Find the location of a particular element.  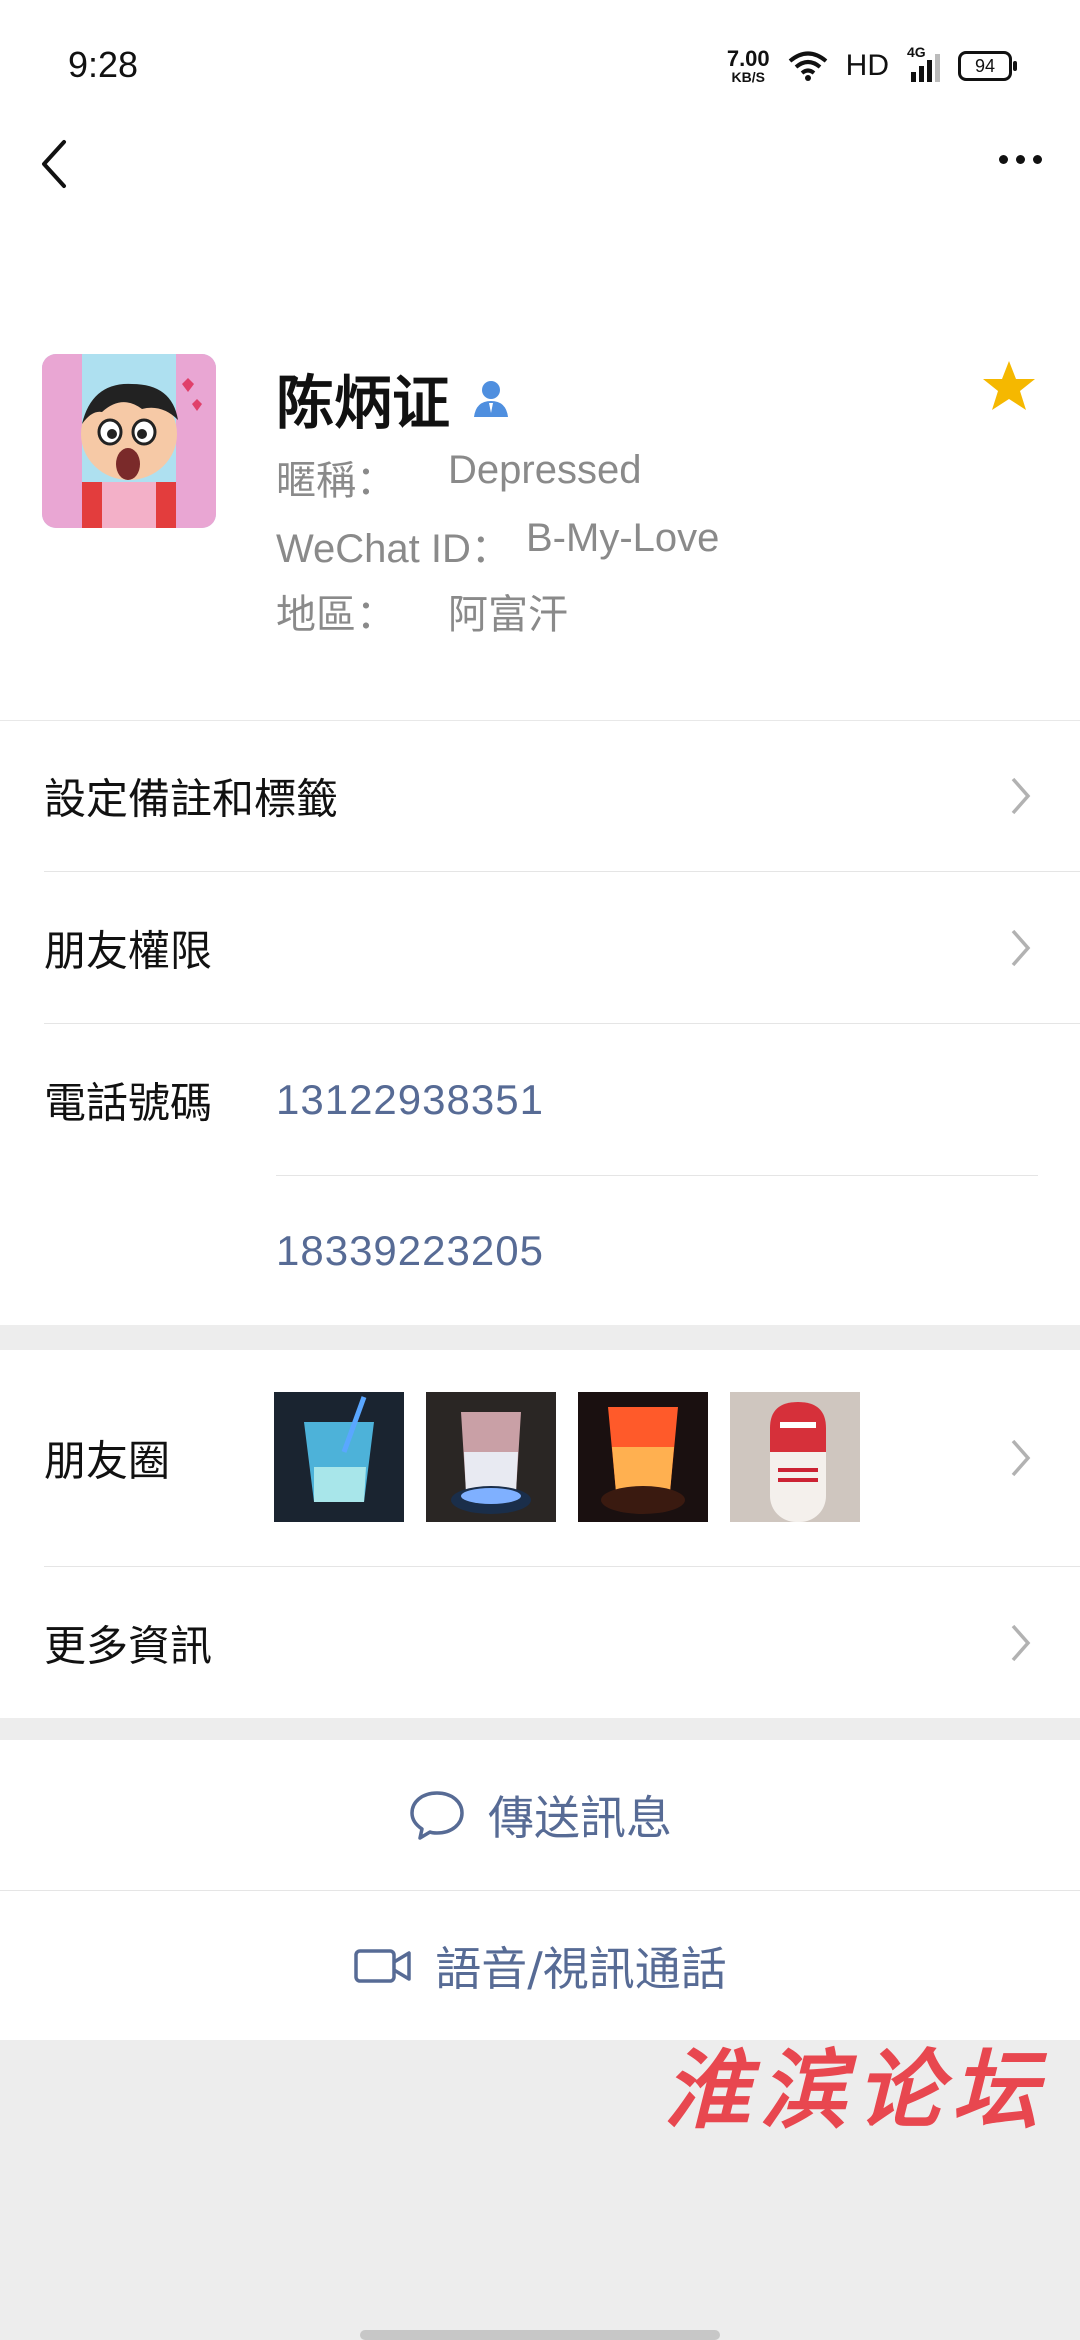

net-speed-unit: KB/S is located at coordinates (748, 77).